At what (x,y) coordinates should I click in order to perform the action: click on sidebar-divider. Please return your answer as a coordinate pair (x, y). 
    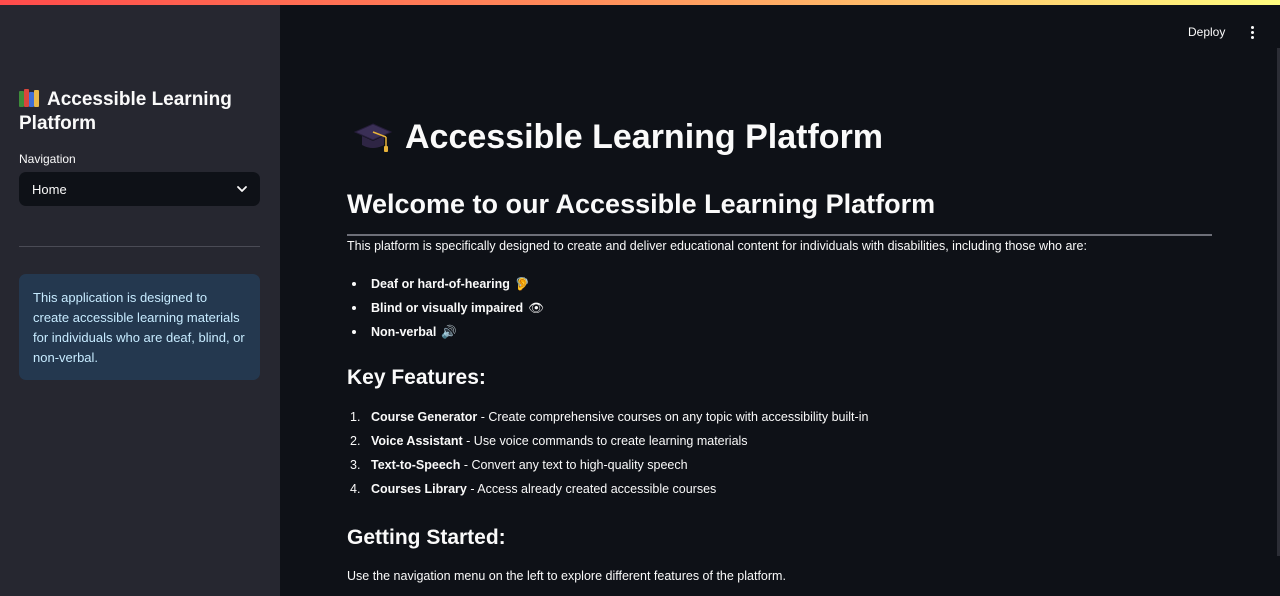
    Looking at the image, I should click on (139, 246).